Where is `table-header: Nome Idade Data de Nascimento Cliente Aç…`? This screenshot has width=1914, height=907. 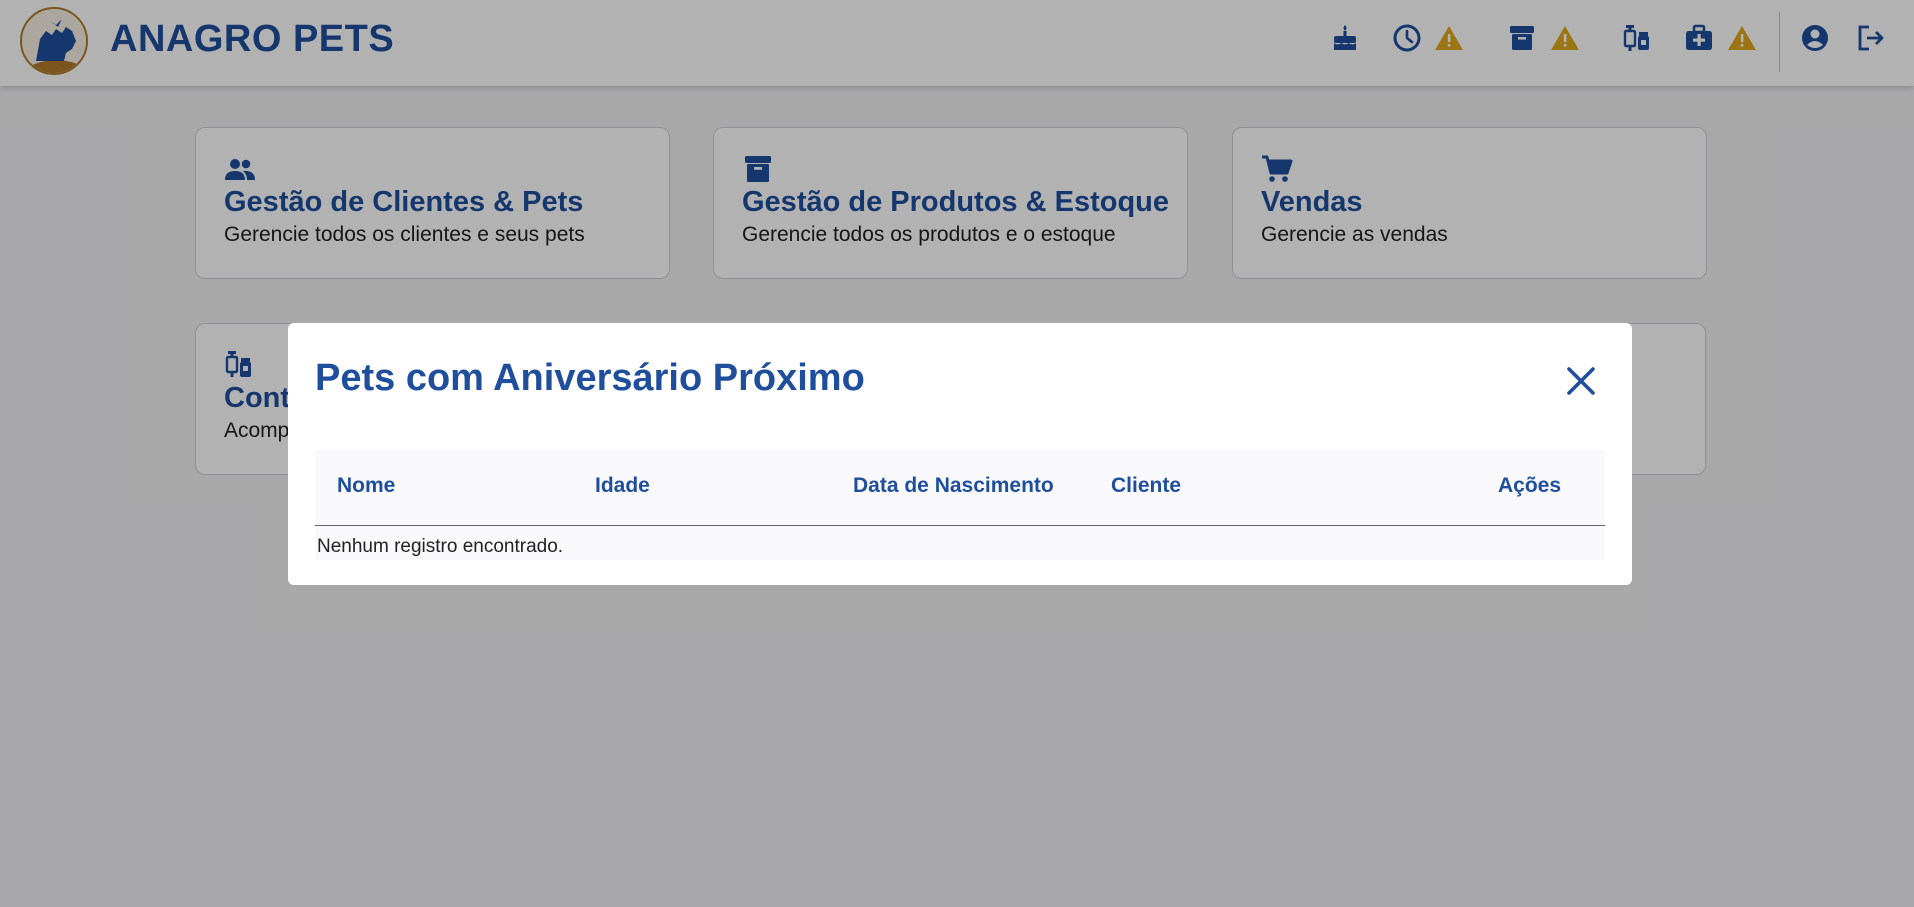
table-header: Nome Idade Data de Nascimento Cliente Aç… is located at coordinates (960, 488).